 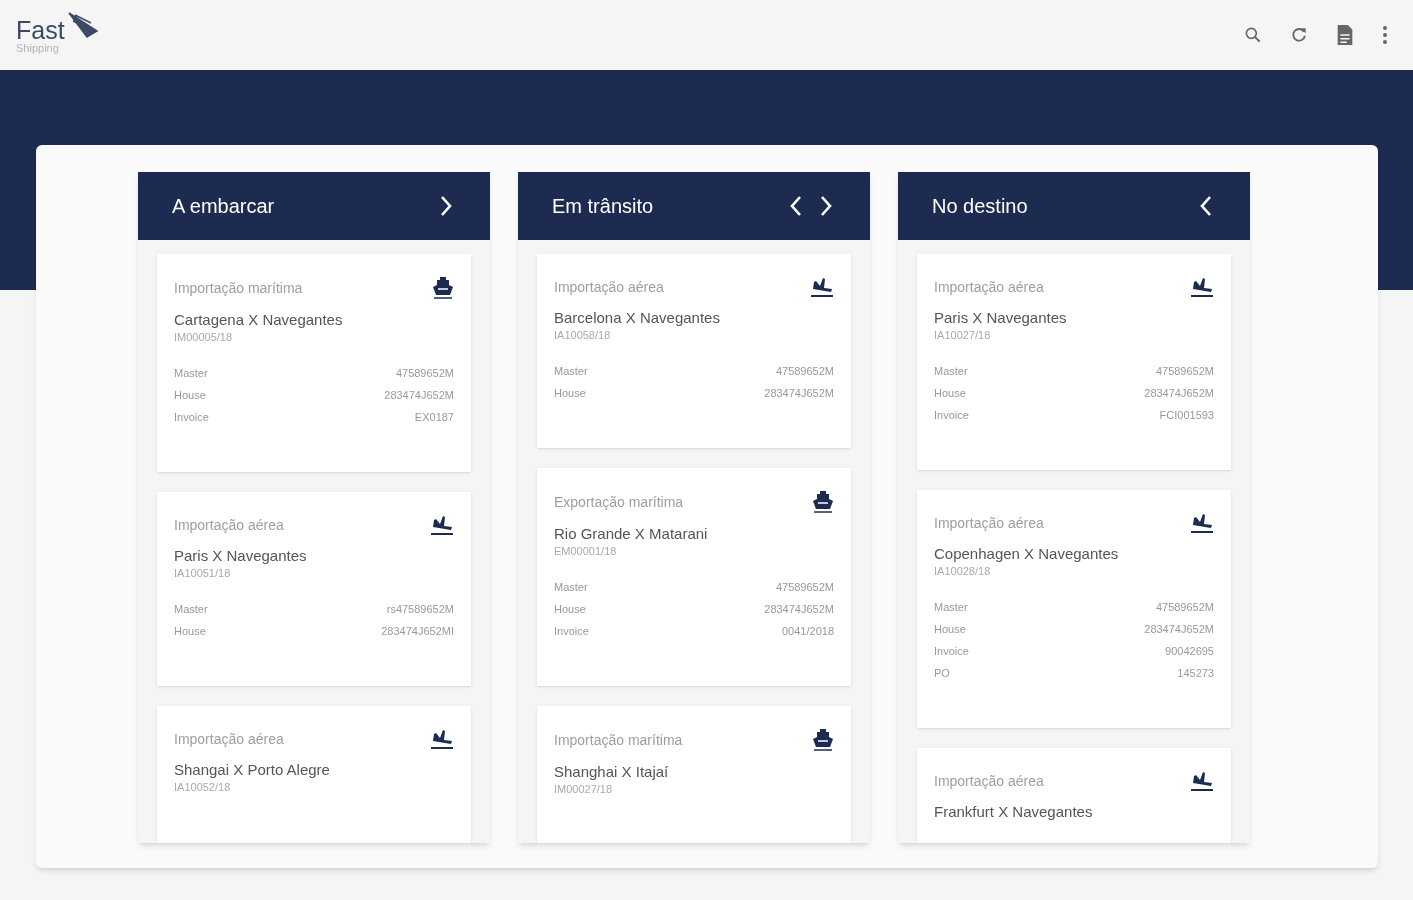 I want to click on shipment-card: Importação marítima Cartagena X Navegantes IM00005/18 Master 47589652M House 283474J652M Invoice EX0187, so click(x=314, y=363).